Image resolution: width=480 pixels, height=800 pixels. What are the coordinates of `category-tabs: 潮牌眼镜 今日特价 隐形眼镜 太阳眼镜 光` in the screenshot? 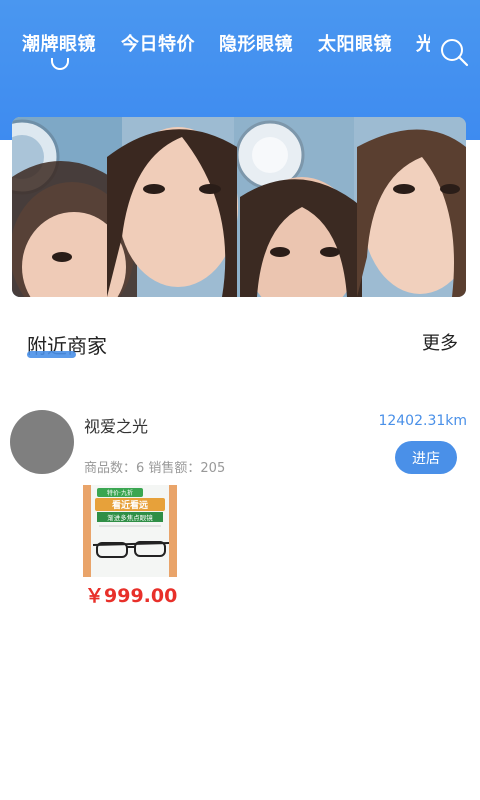 It's located at (215, 45).